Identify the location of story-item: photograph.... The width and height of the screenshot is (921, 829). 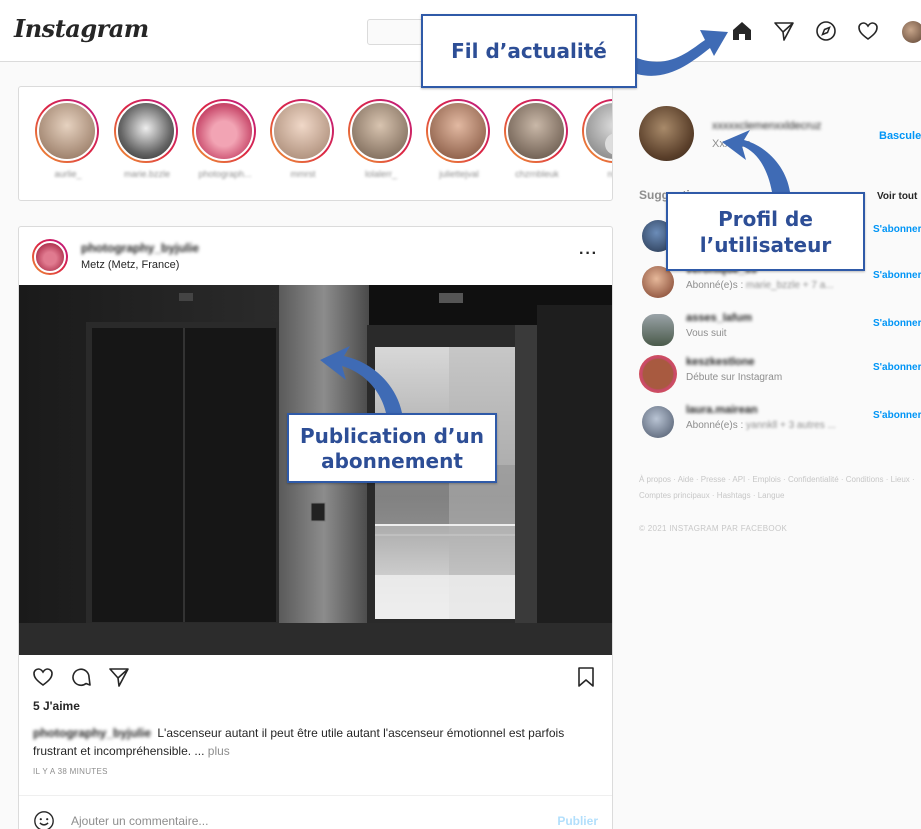
(225, 139).